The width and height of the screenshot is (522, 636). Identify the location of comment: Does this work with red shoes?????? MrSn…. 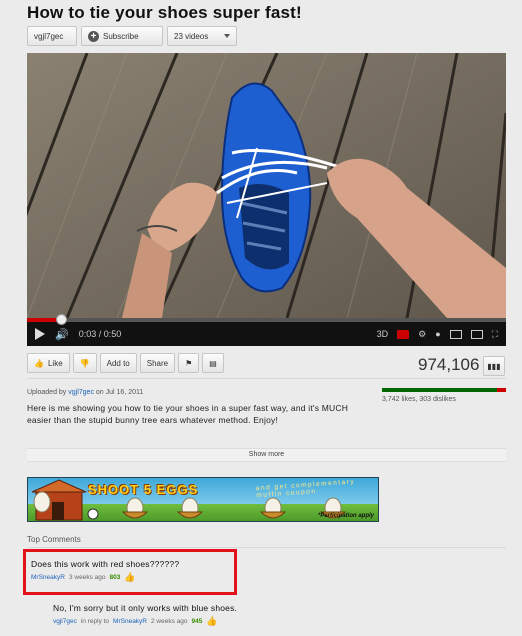
(105, 571).